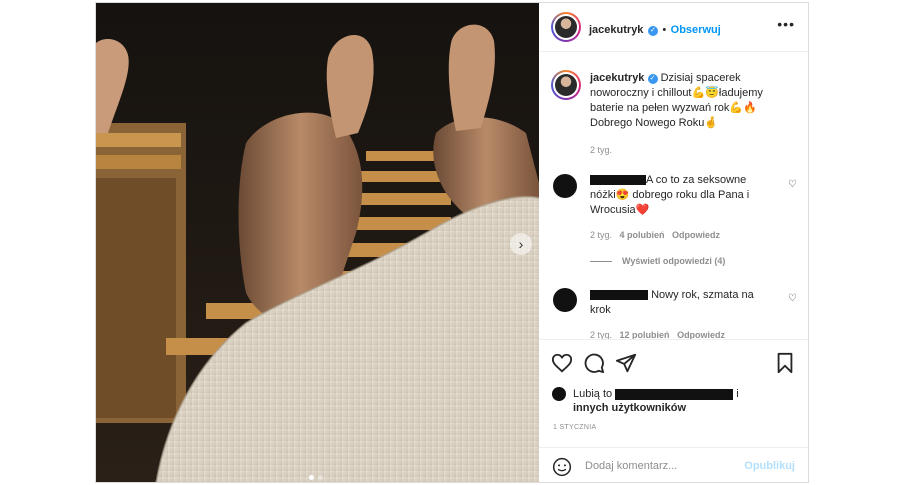  I want to click on more-options-icon: •••, so click(786, 24).